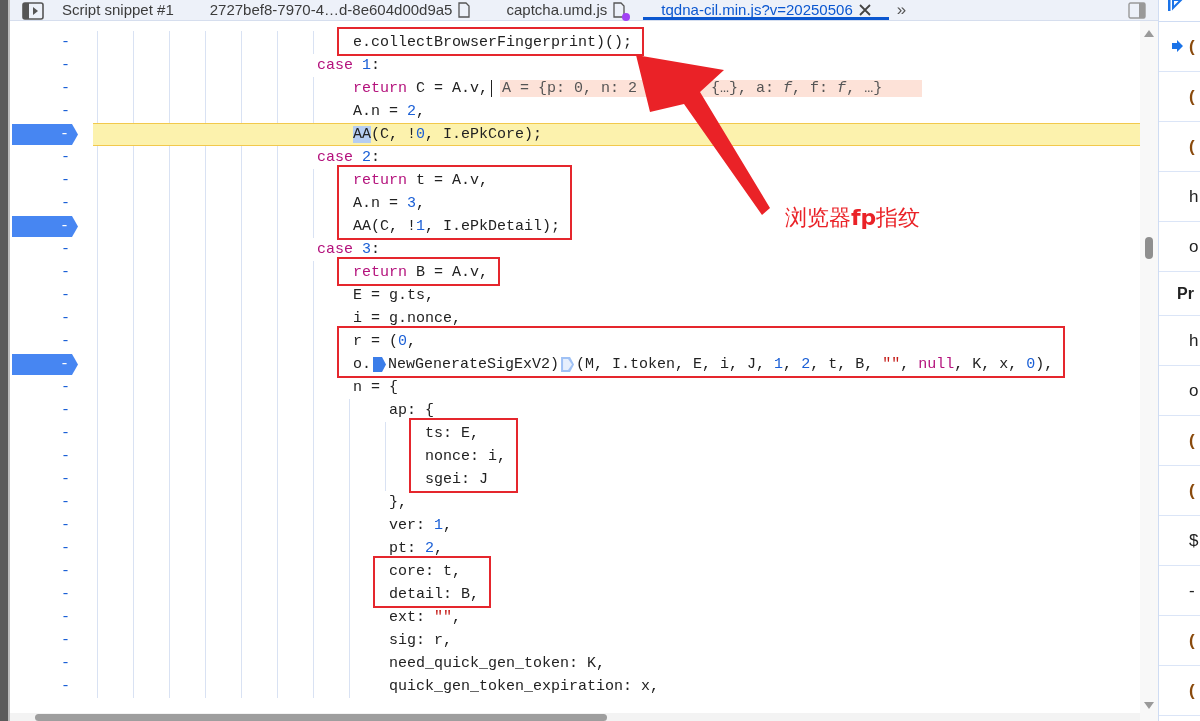  I want to click on code-text: o., so click(362, 365).